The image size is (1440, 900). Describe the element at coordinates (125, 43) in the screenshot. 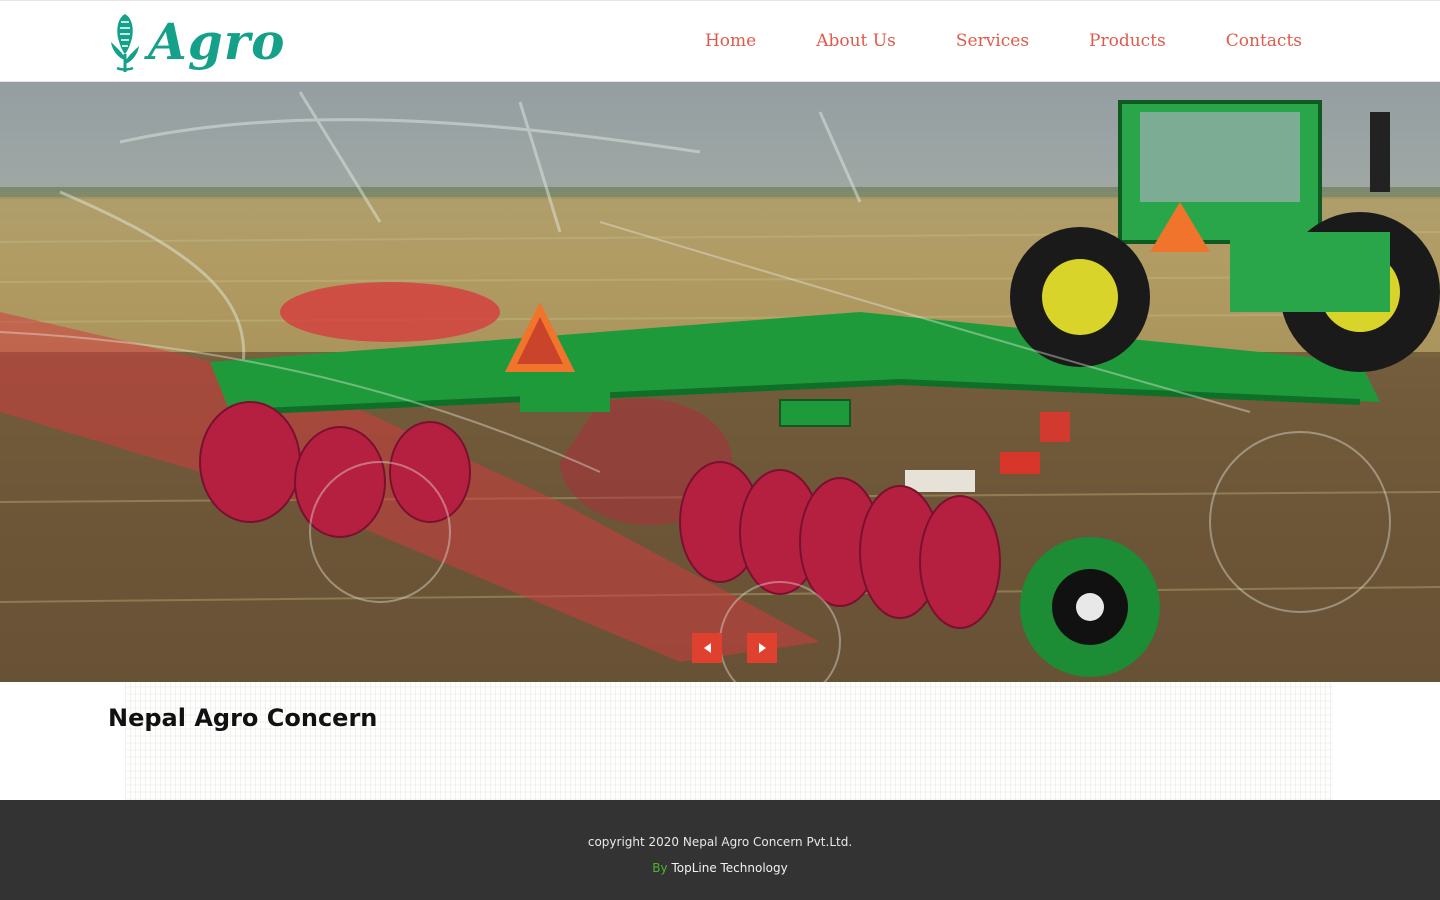

I see `corn-icon` at that location.